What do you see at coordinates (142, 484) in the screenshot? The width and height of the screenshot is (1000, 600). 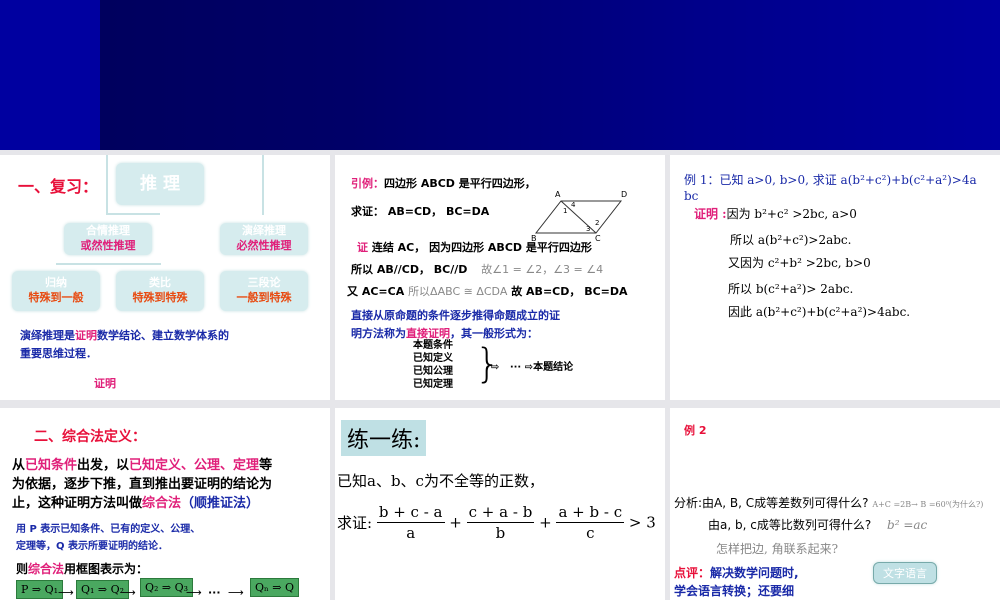 I see `para-line2: 为依据，逐步下推，直到推出要证明的结论为` at bounding box center [142, 484].